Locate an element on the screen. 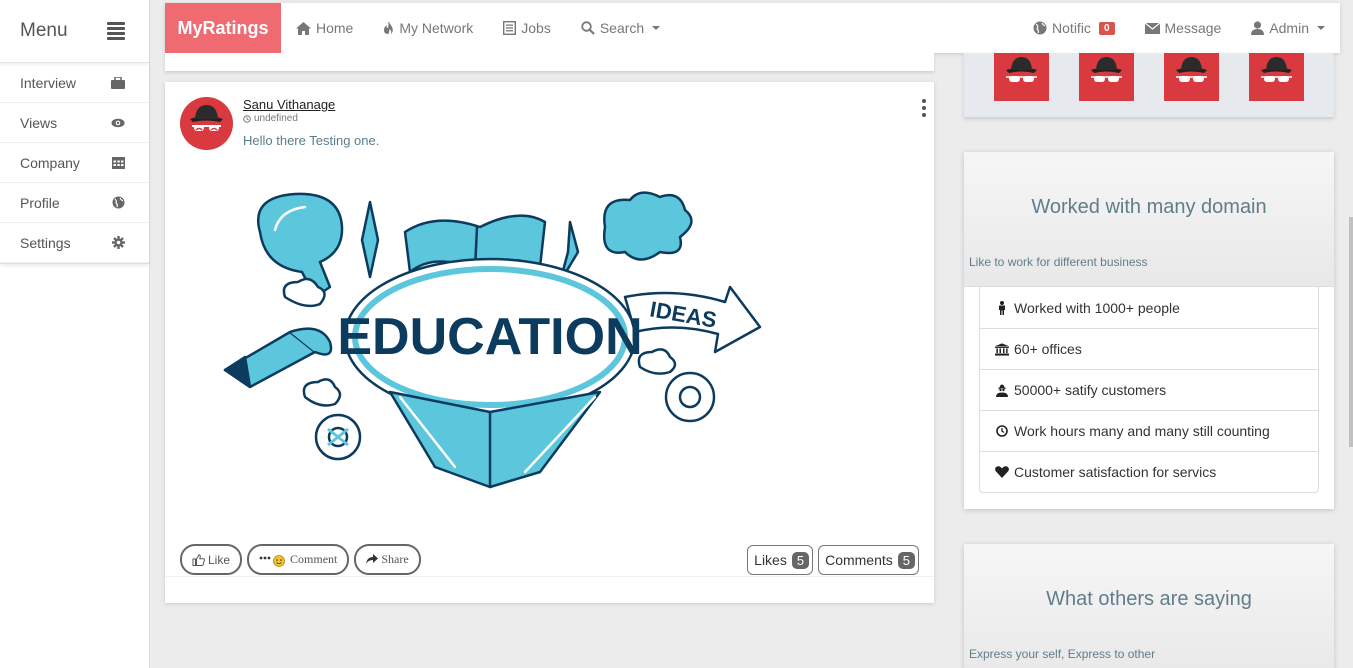 Image resolution: width=1353 pixels, height=668 pixels. sidebar-item-views: Views is located at coordinates (74, 123).